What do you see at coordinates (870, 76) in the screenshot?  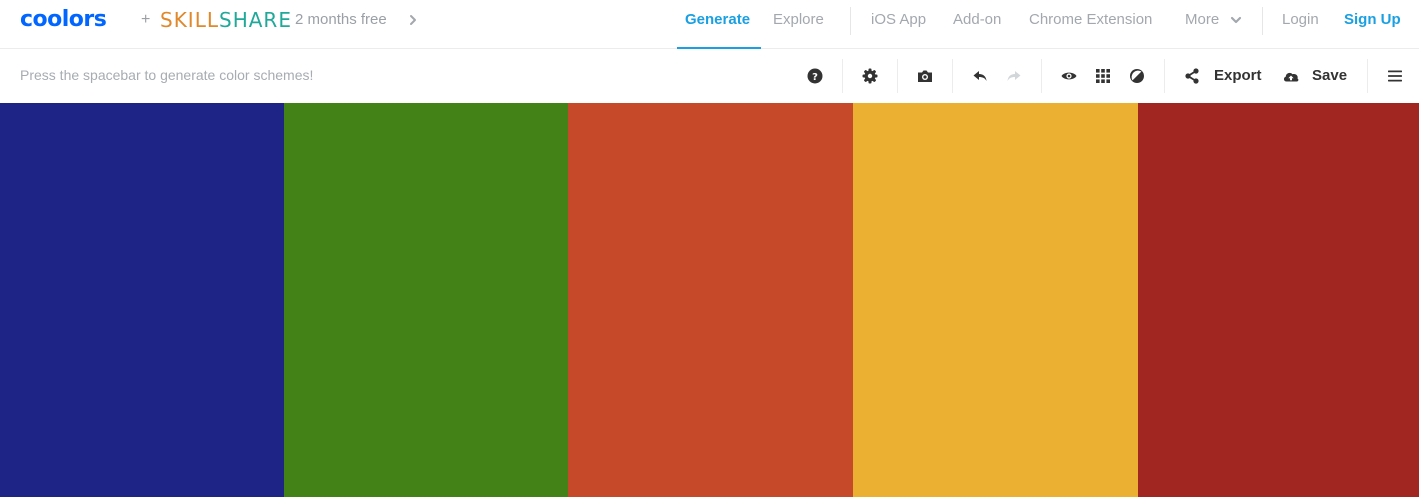 I see `settings-icon` at bounding box center [870, 76].